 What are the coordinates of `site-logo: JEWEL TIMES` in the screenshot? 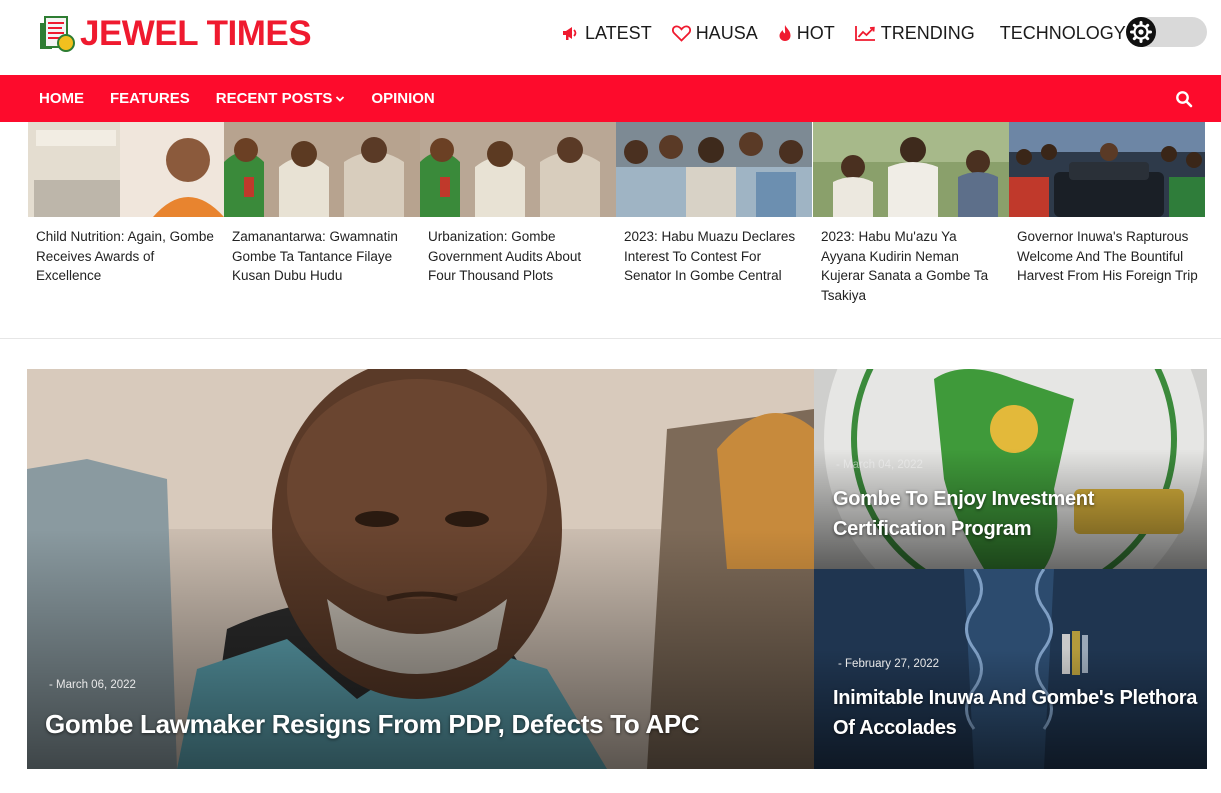 It's located at (174, 34).